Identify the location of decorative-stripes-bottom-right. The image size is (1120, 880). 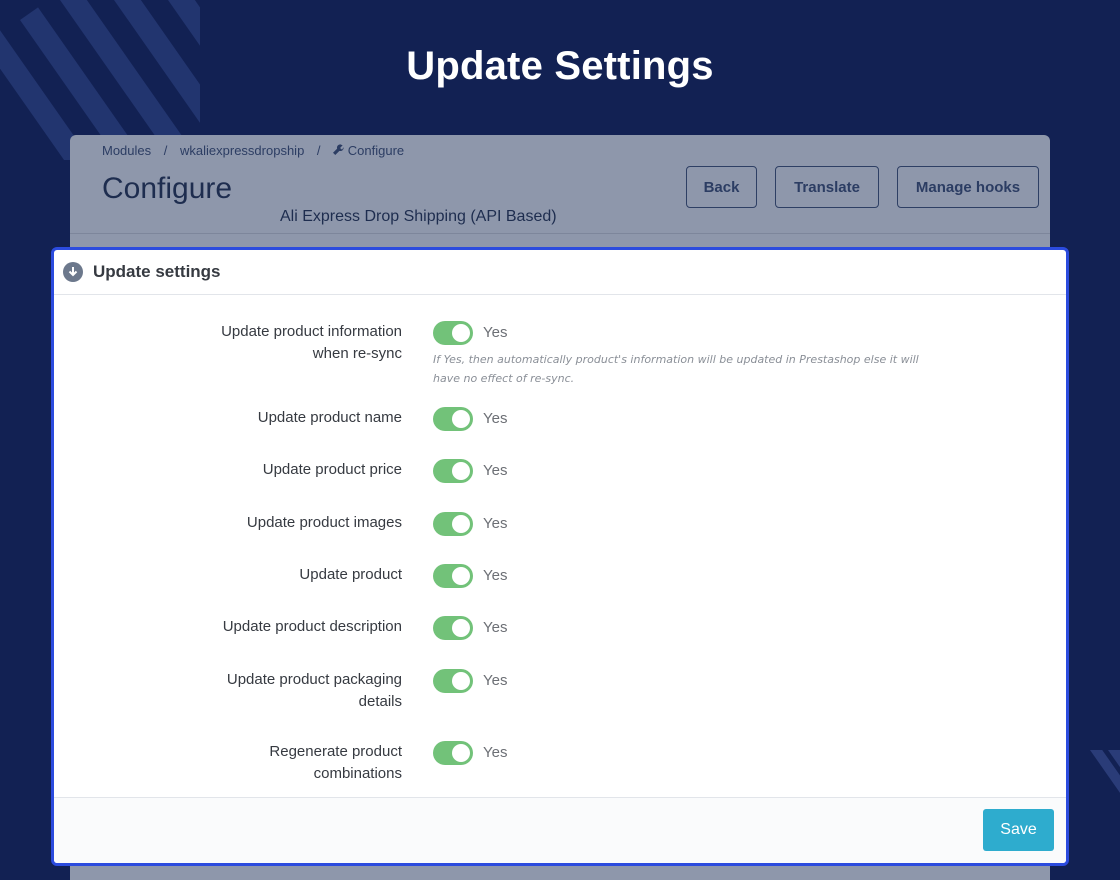
(1090, 815).